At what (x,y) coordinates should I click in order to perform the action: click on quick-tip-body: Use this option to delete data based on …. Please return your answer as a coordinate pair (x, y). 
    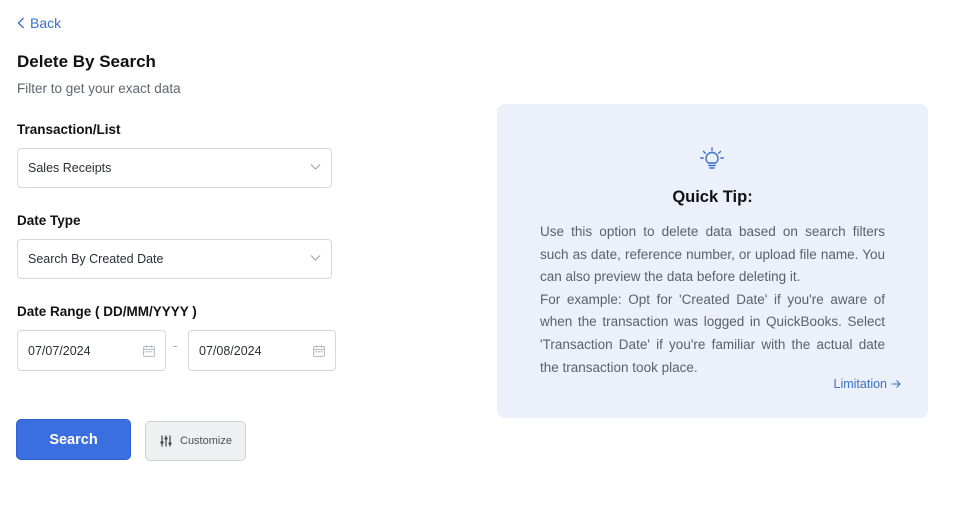
    Looking at the image, I should click on (712, 300).